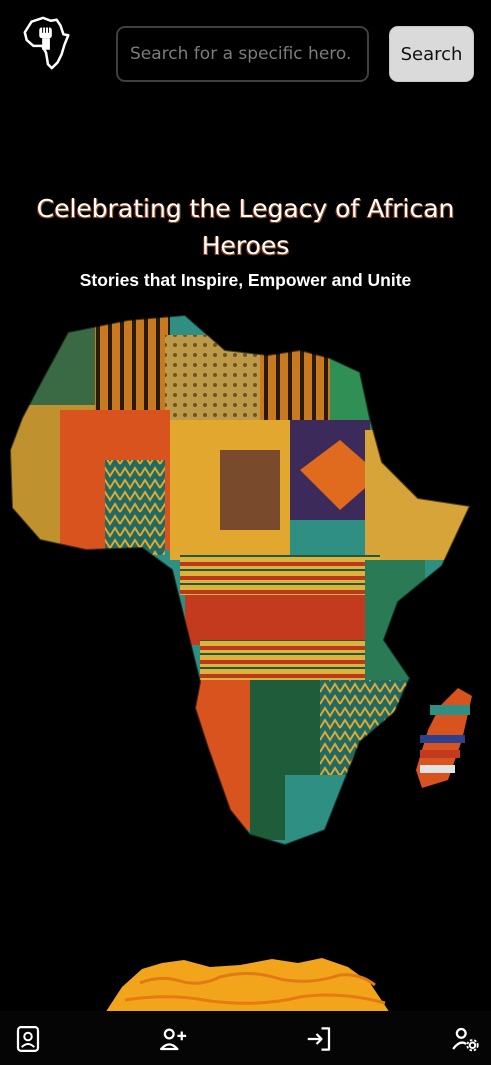  I want to click on user-settings-icon, so click(465, 1039).